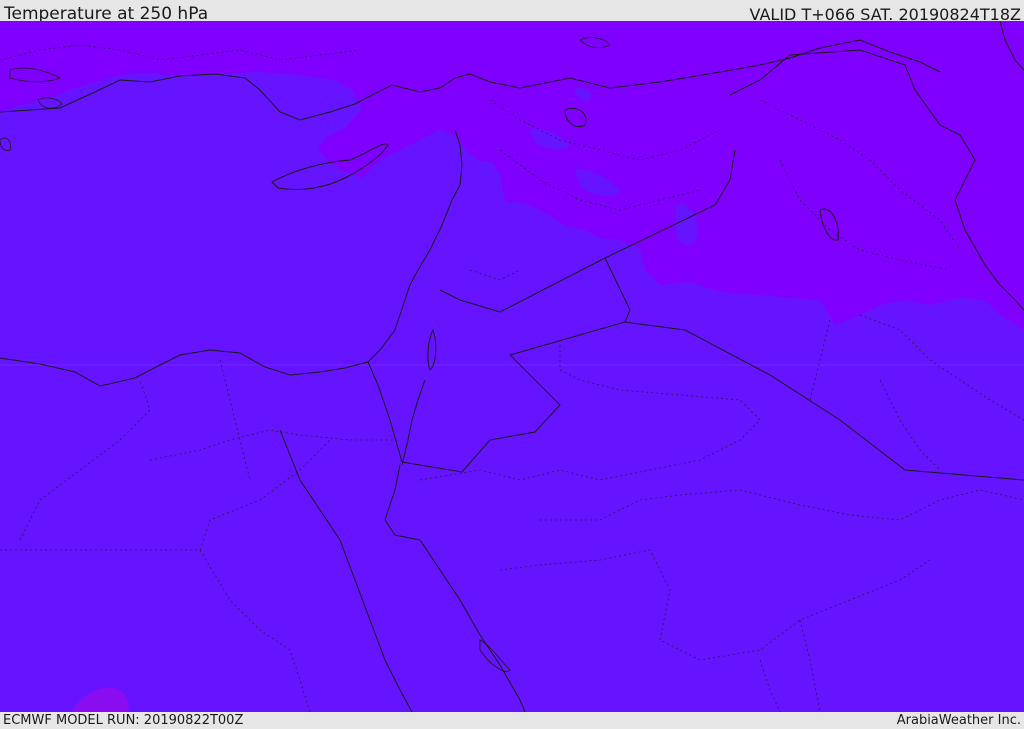 This screenshot has height=729, width=1024. I want to click on model-run: ECMWF MODEL RUN: 20190822T00Z, so click(123, 720).